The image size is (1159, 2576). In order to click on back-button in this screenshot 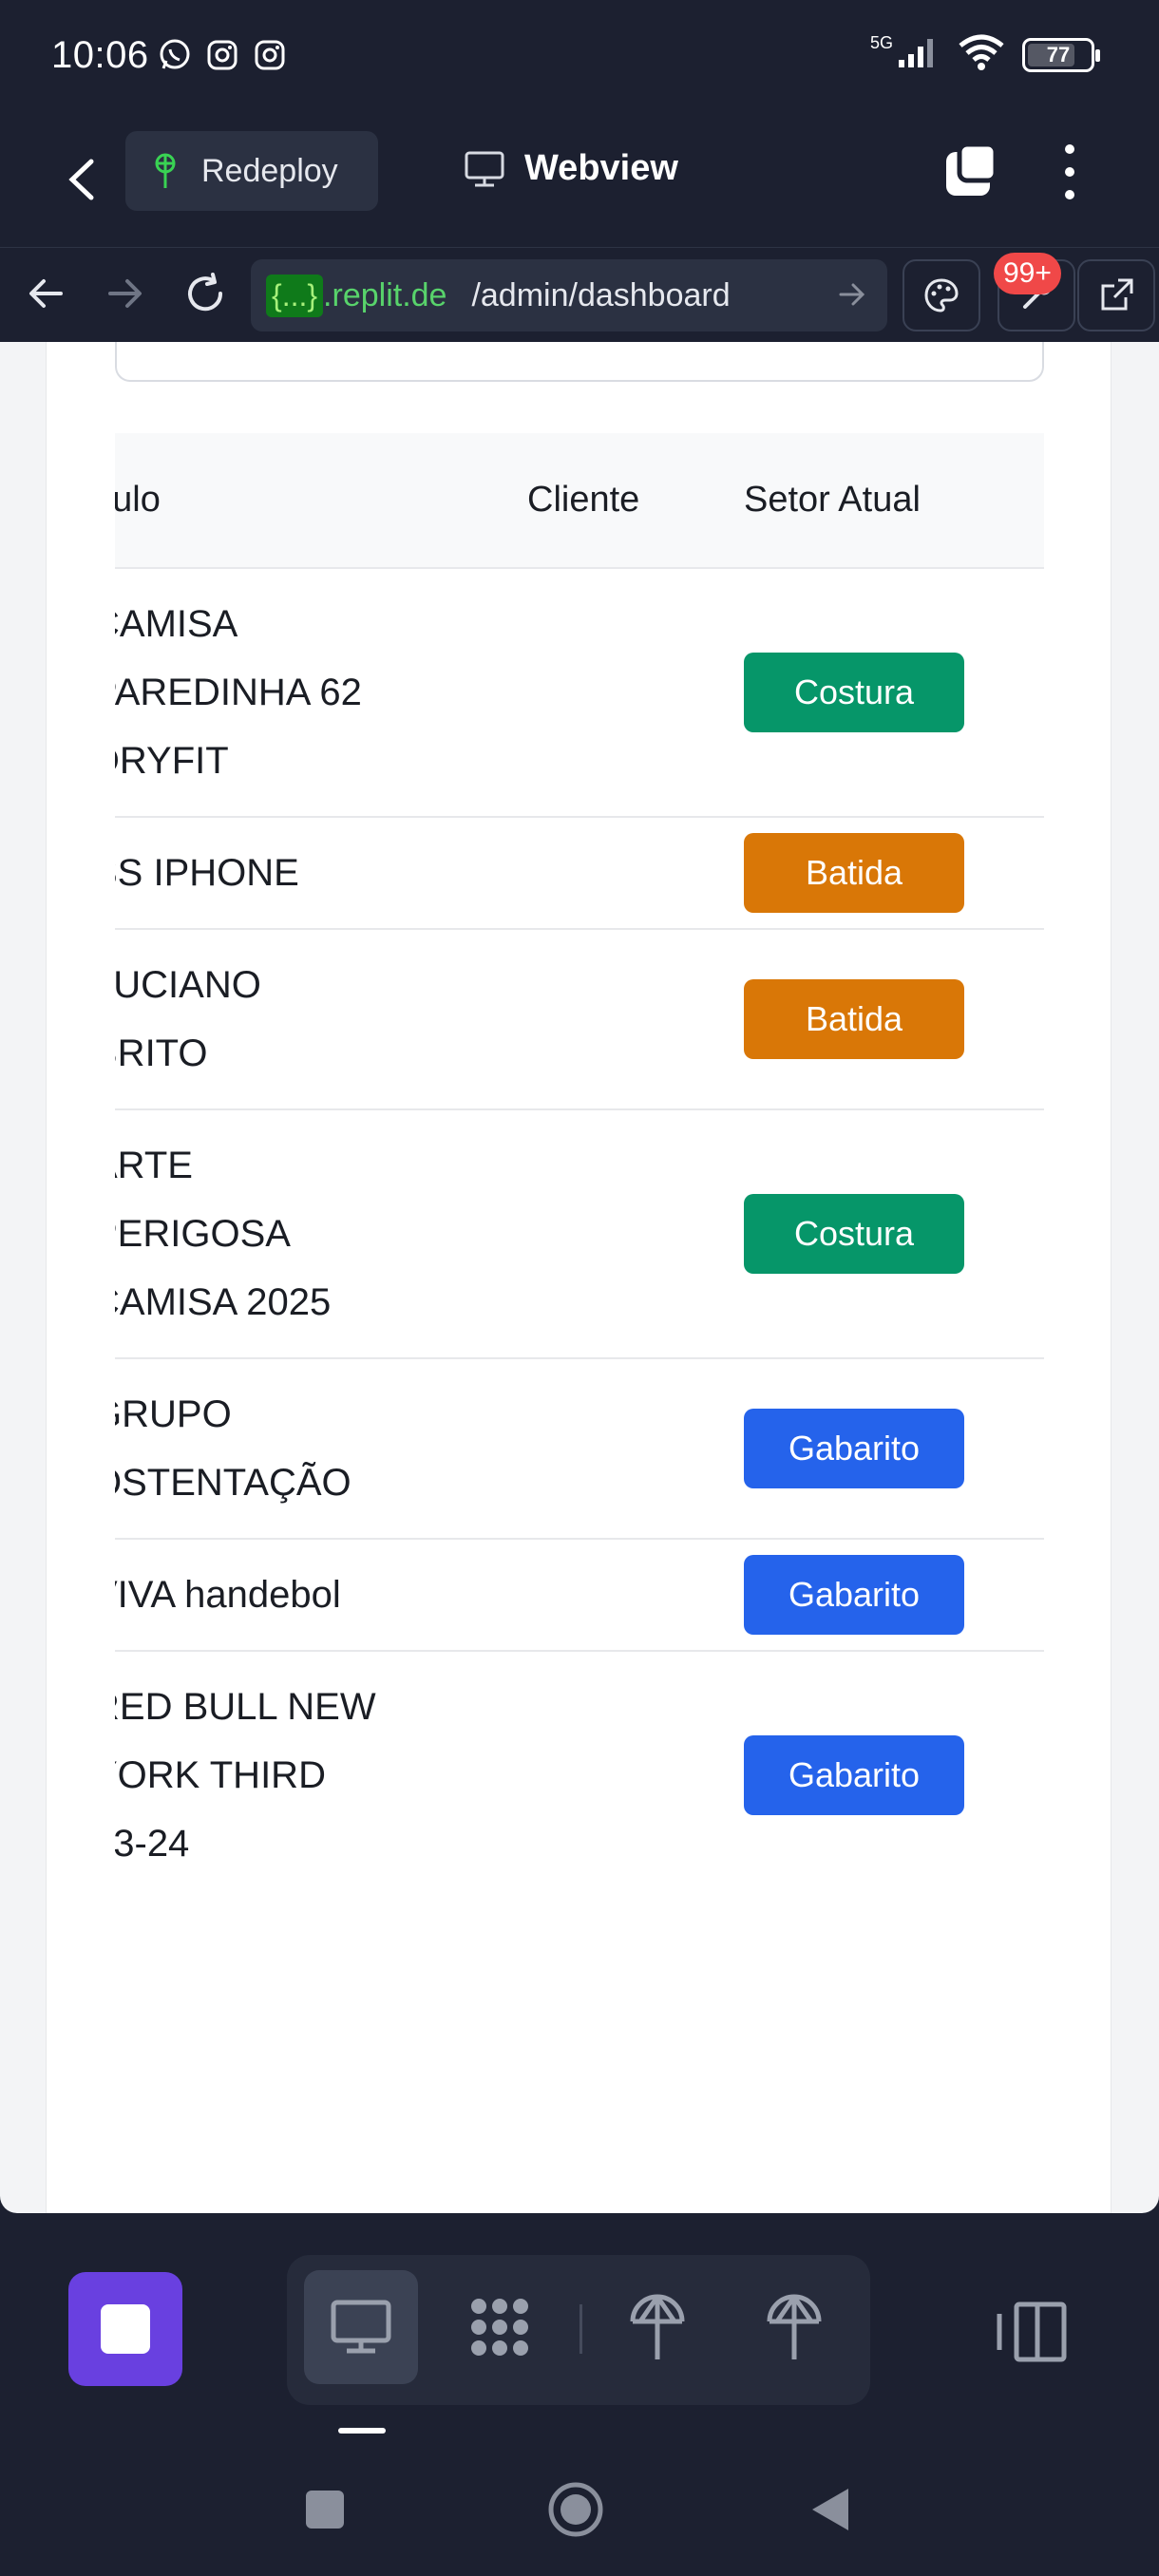, I will do `click(80, 179)`.